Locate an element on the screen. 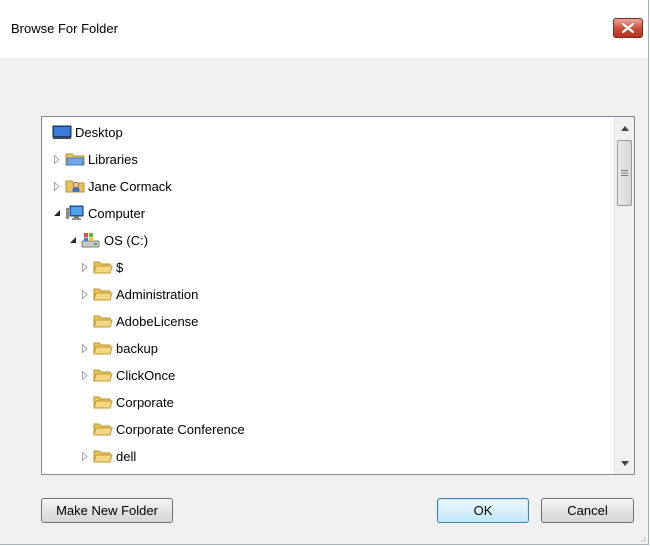  tree-item-folder: ClickOnce is located at coordinates (127, 375).